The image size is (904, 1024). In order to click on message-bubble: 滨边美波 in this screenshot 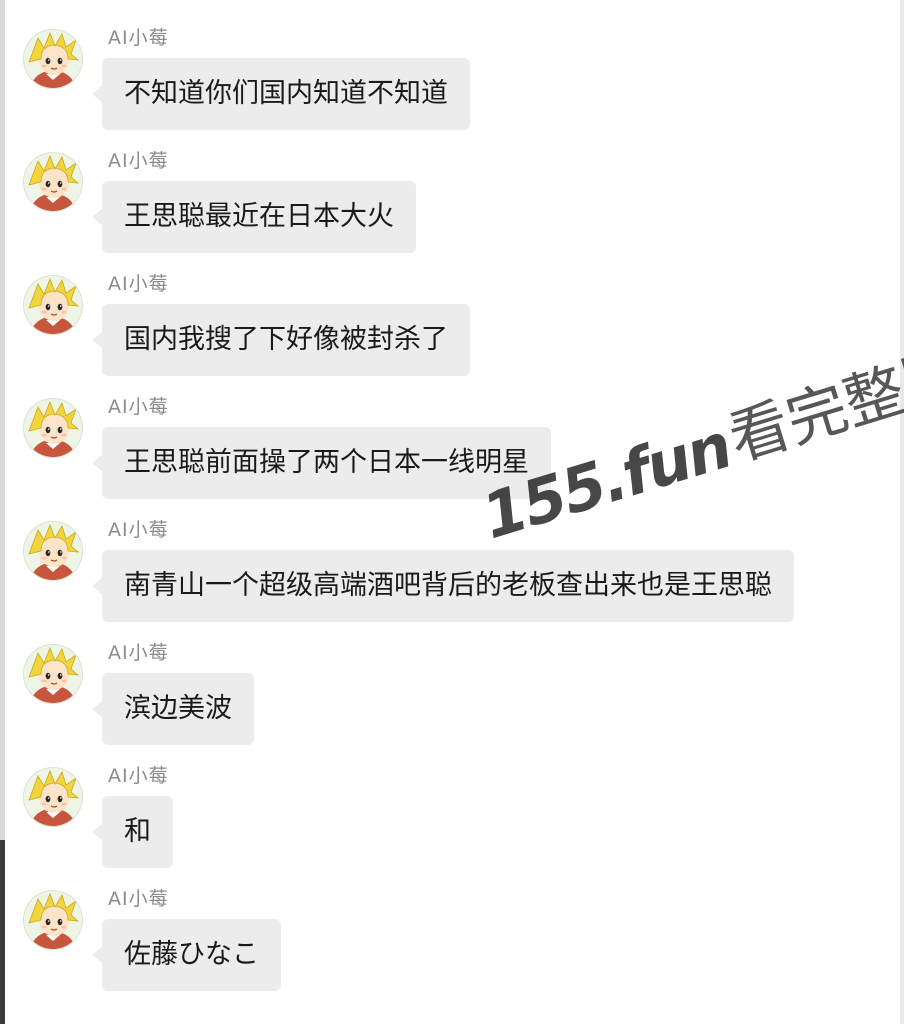, I will do `click(173, 709)`.